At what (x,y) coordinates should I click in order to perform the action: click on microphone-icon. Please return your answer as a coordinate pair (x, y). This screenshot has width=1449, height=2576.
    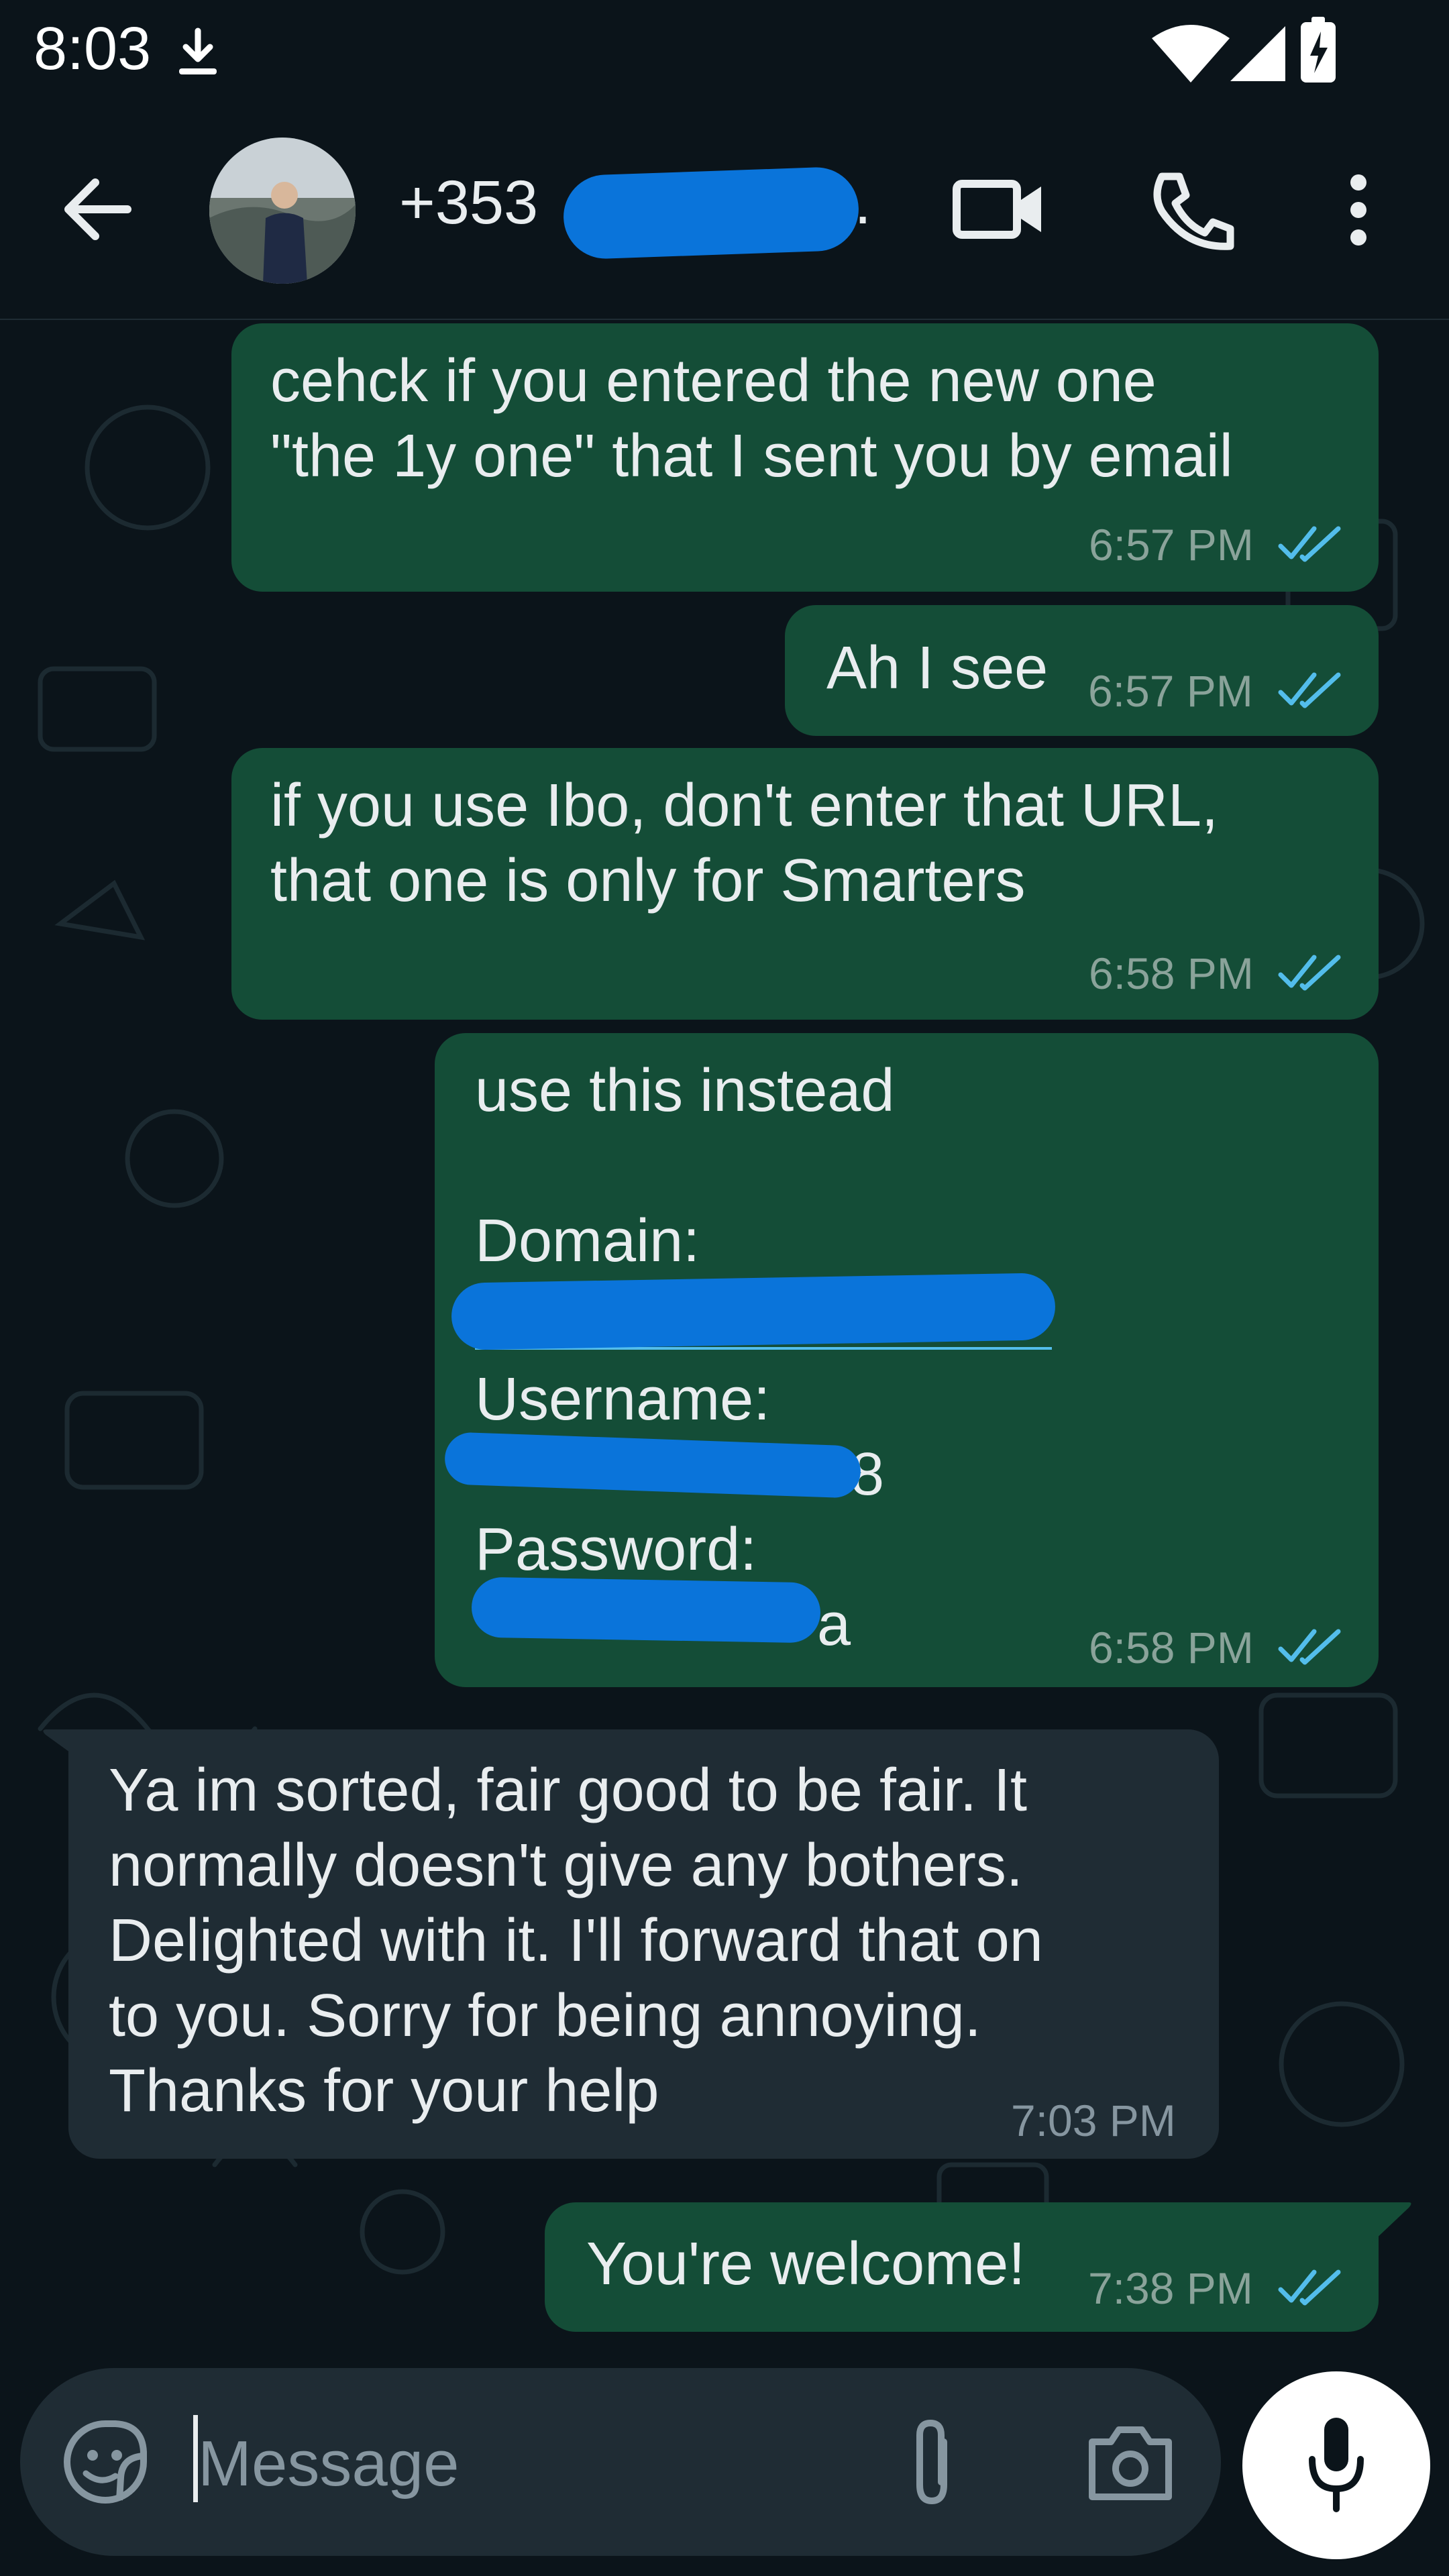
    Looking at the image, I should click on (1336, 2465).